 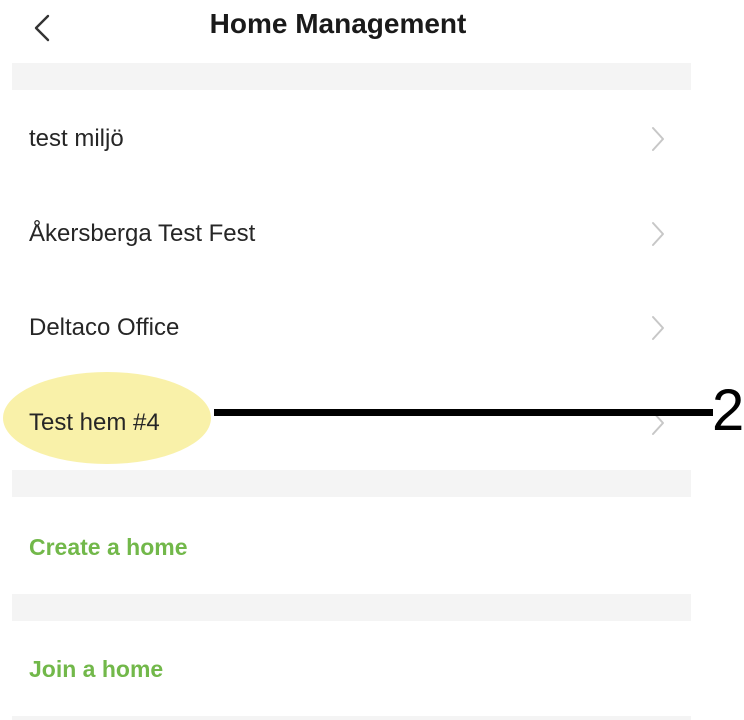 I want to click on home-list-item: Deltaco Office, so click(x=351, y=327).